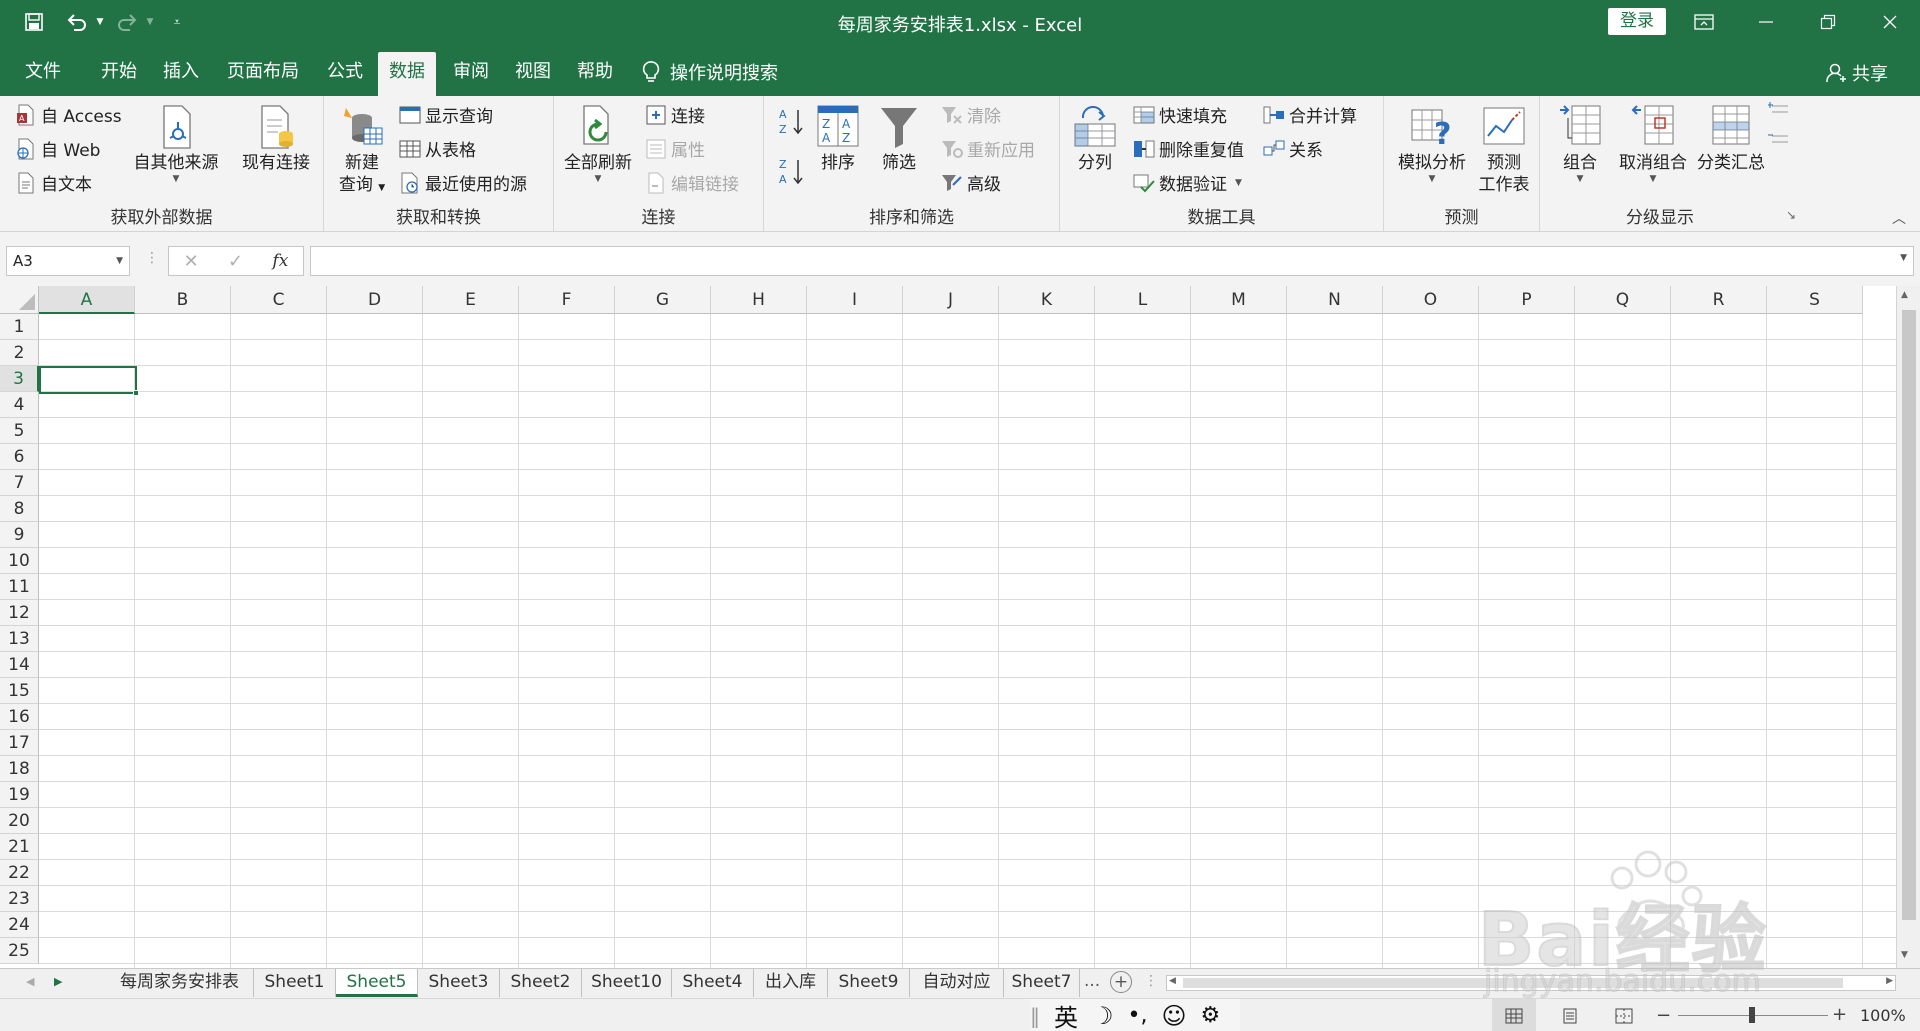  I want to click on minimize-icon, so click(1766, 22).